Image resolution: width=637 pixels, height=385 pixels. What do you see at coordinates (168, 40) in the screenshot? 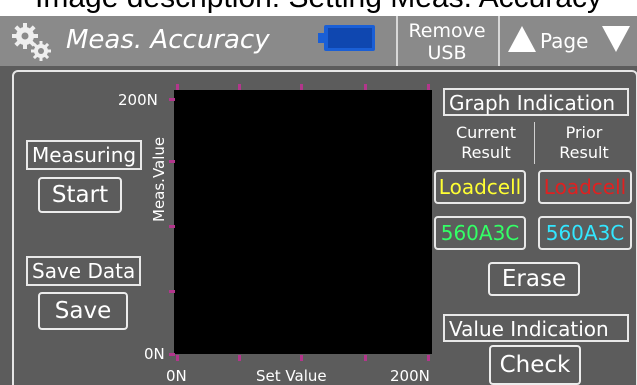
I see `page-title: Meas. Accuracy` at bounding box center [168, 40].